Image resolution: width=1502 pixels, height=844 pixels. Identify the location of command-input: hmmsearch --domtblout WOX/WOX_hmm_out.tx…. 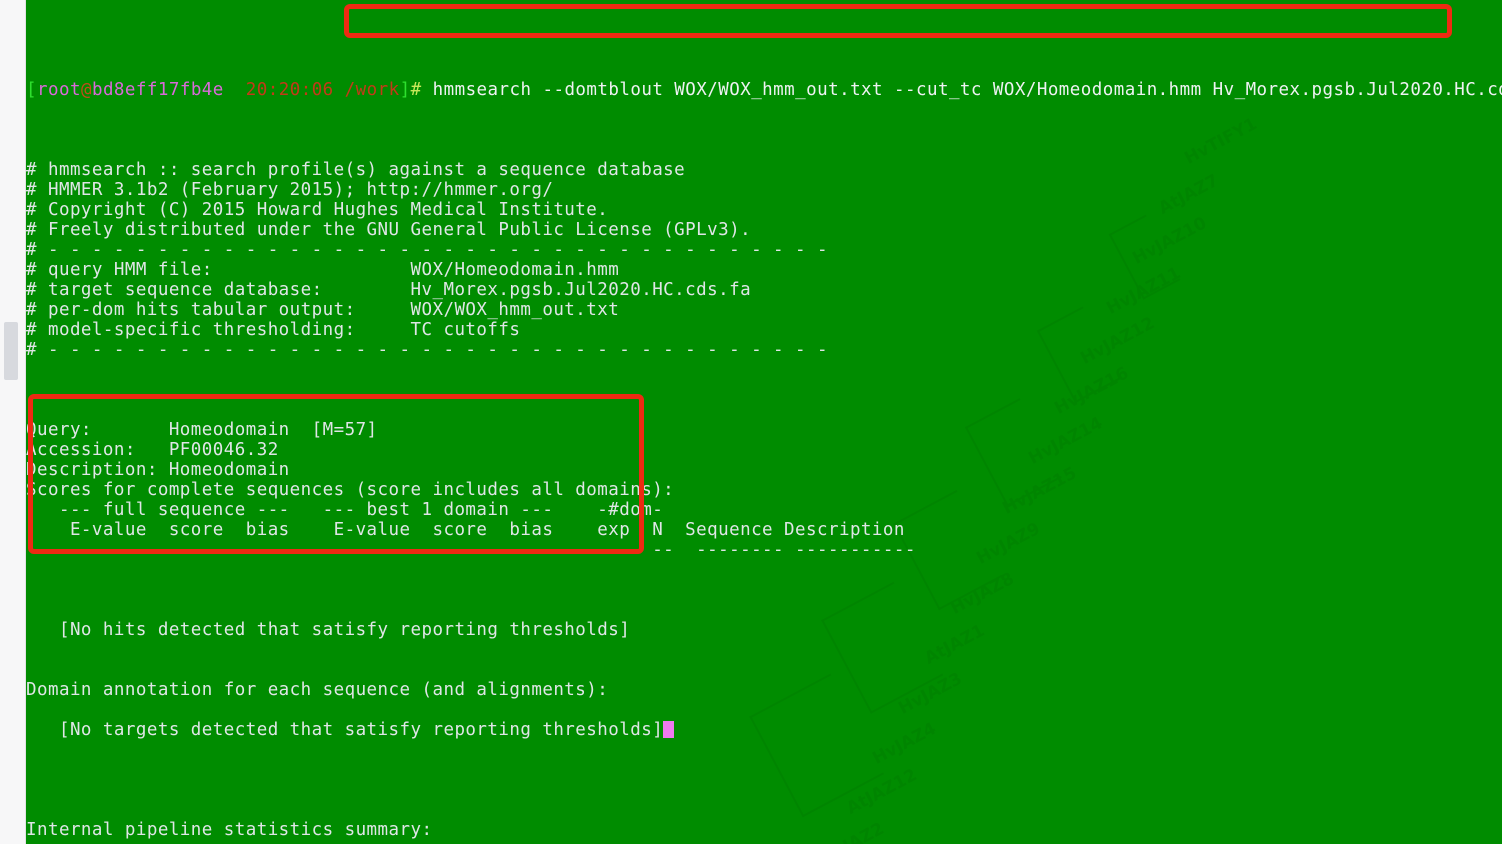
(967, 90).